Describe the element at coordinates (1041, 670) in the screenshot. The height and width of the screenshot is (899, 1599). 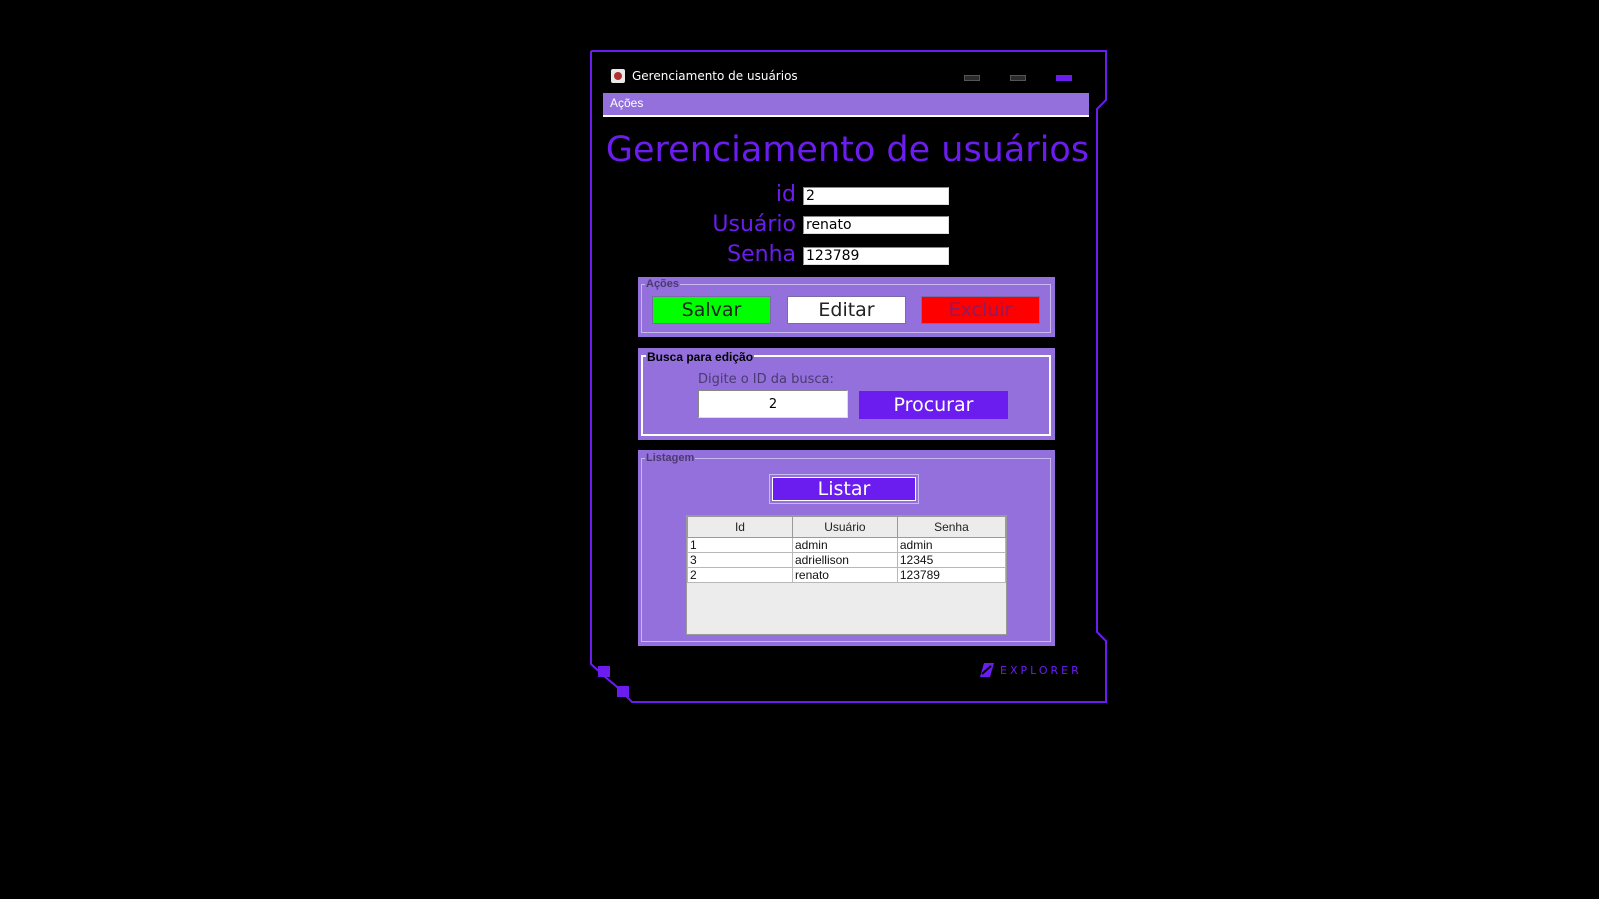
I see `explorer-brand: EXPLORER` at that location.